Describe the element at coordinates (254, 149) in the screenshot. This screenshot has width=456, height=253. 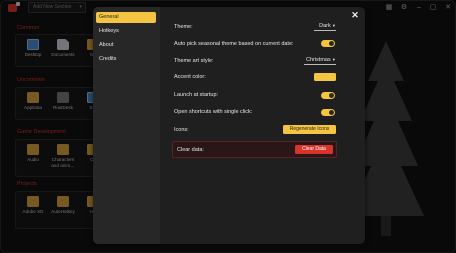
I see `clear-data-row: Clear data: Clear Data` at that location.